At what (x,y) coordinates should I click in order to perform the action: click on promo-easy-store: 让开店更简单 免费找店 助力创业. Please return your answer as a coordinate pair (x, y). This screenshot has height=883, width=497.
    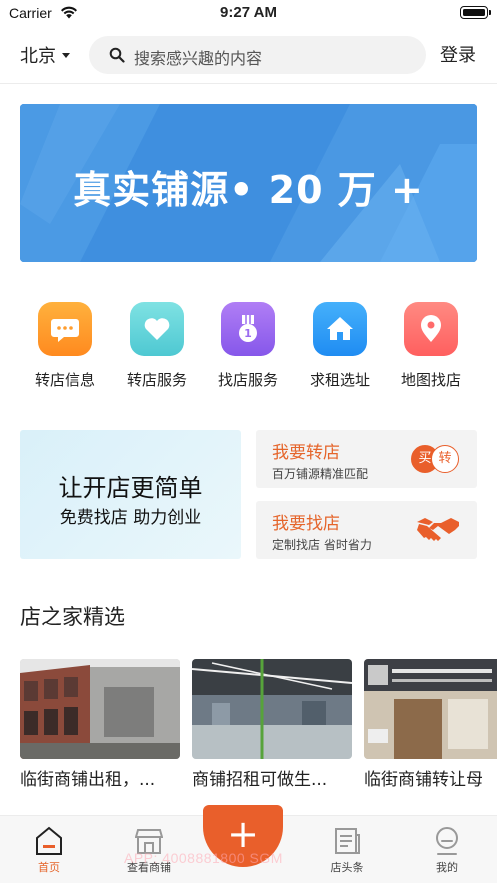
    Looking at the image, I should click on (130, 494).